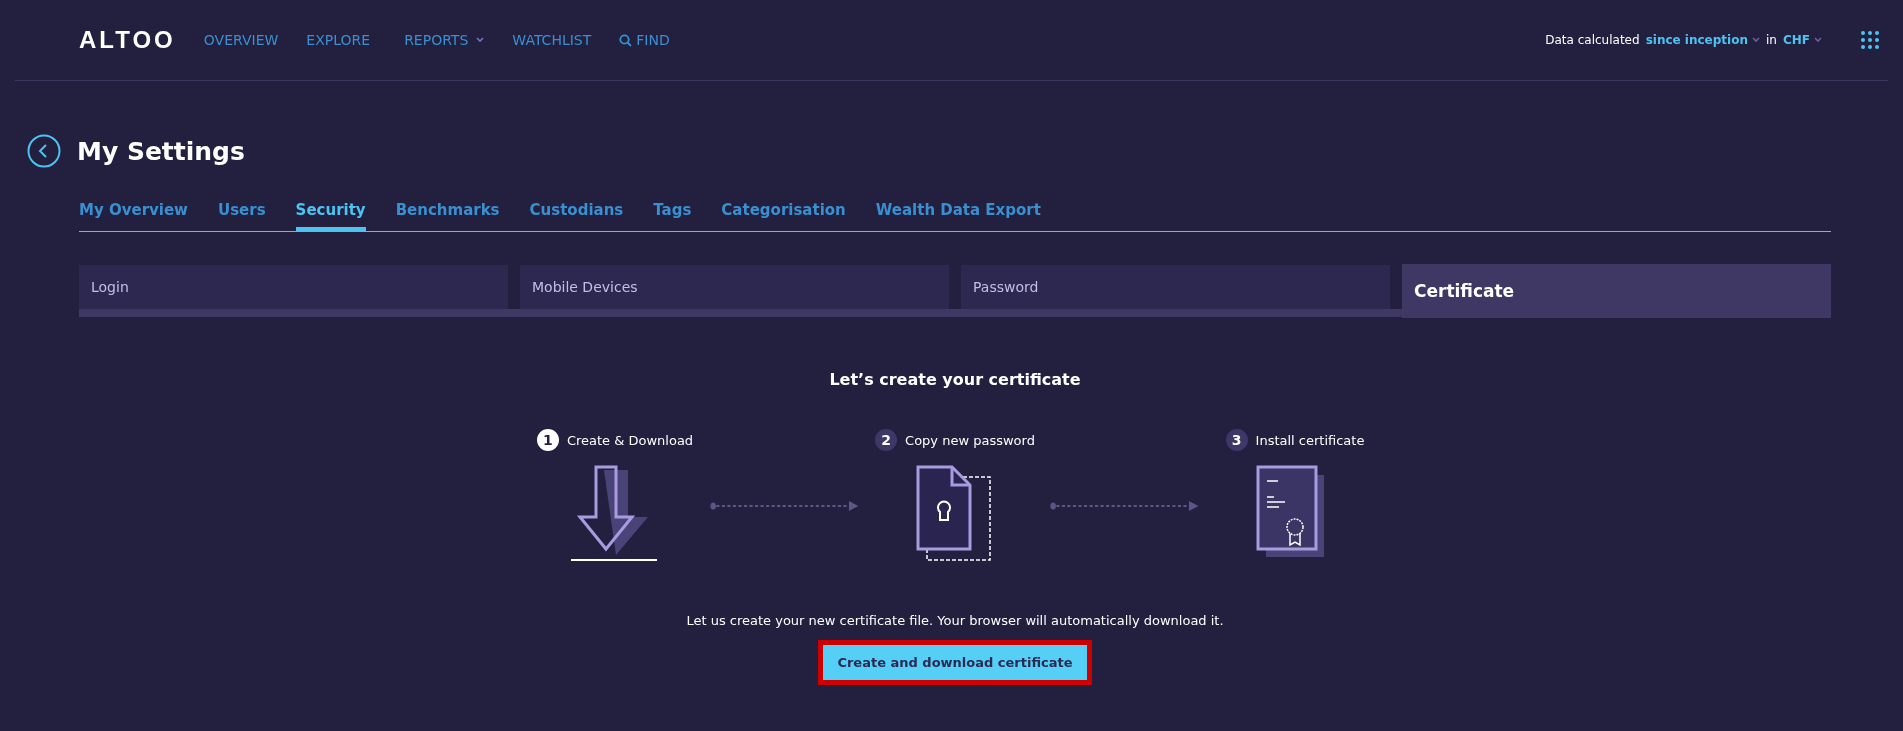 Image resolution: width=1903 pixels, height=731 pixels. What do you see at coordinates (547, 440) in the screenshot?
I see `step-number: 1` at bounding box center [547, 440].